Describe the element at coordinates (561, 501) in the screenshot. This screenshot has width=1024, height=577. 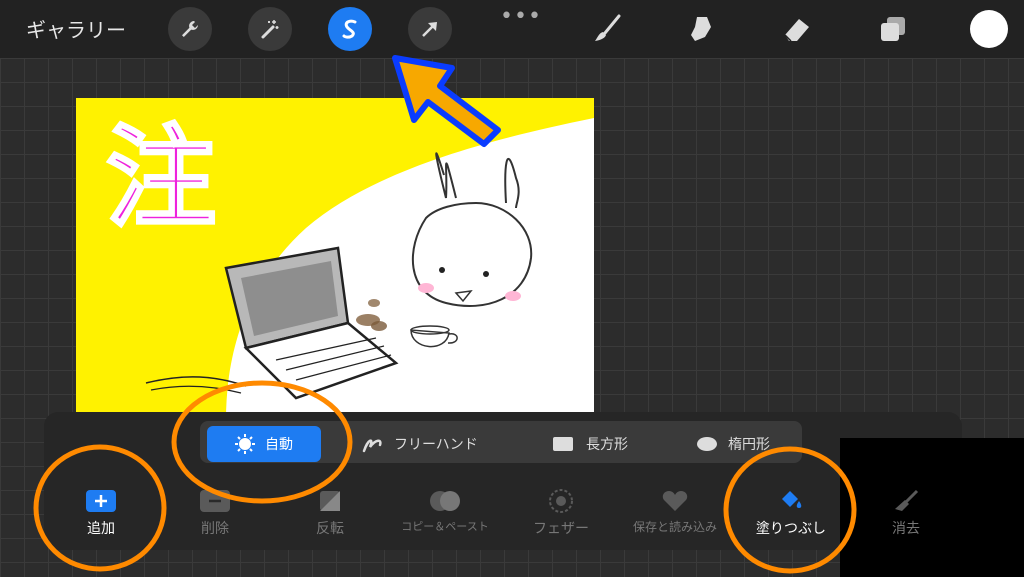
I see `feather-icon` at that location.